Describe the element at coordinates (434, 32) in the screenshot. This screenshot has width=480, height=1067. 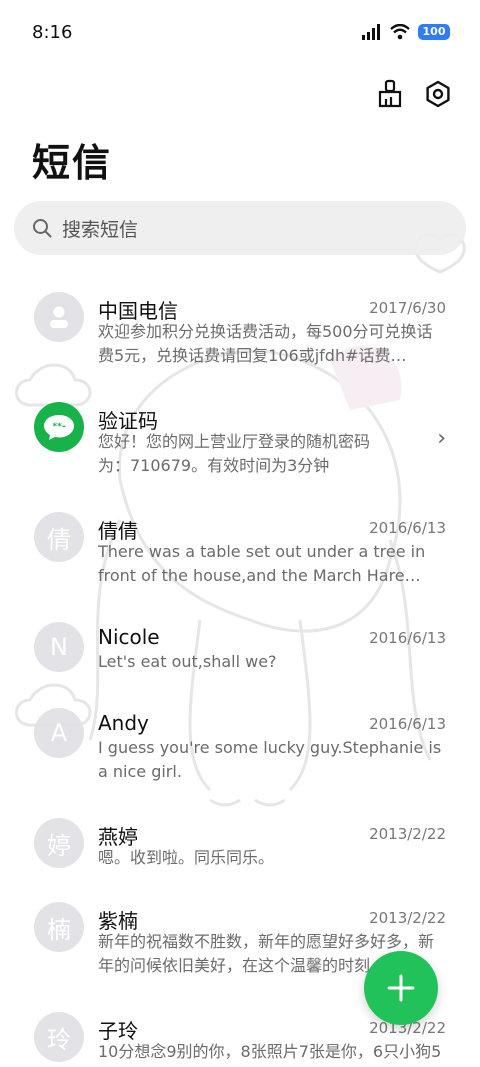
I see `battery-icon: 100` at that location.